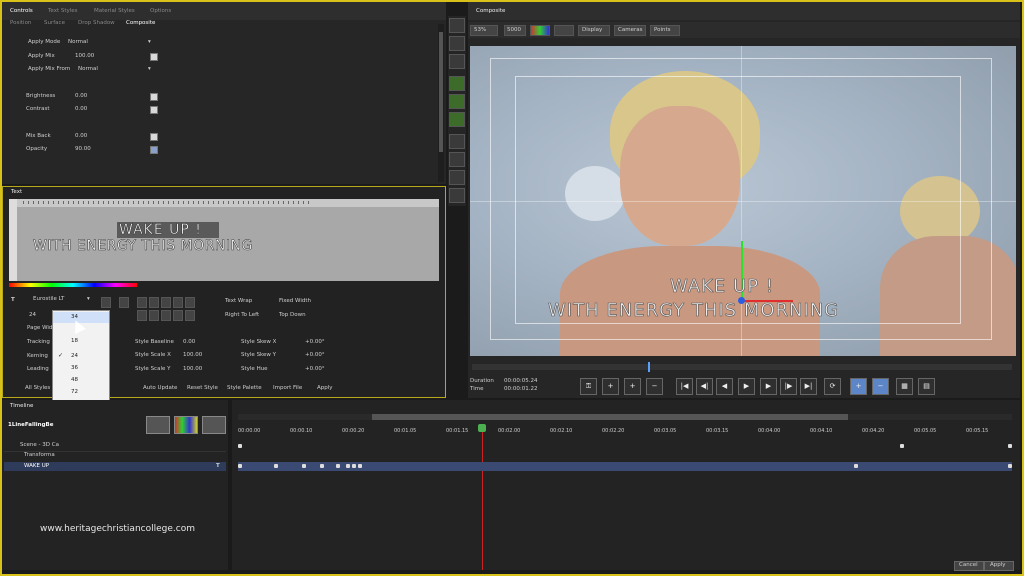 The height and width of the screenshot is (576, 1024). I want to click on bold-button, so click(154, 302).